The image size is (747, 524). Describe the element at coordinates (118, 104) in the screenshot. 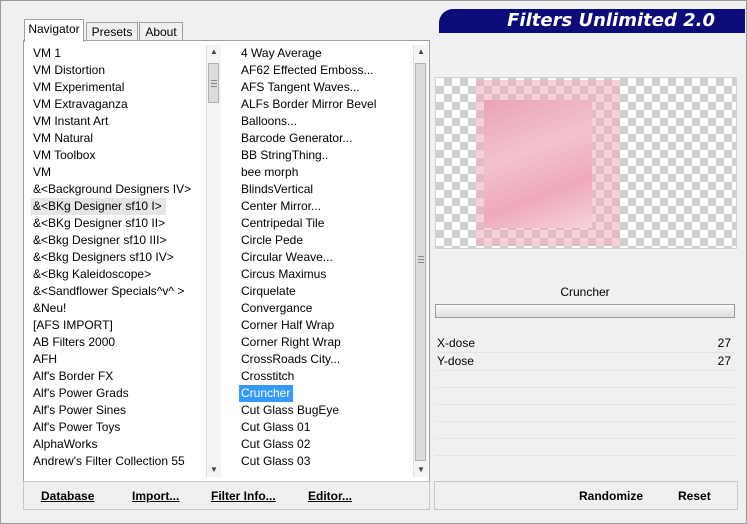

I see `list-item: VM Extravaganza` at that location.